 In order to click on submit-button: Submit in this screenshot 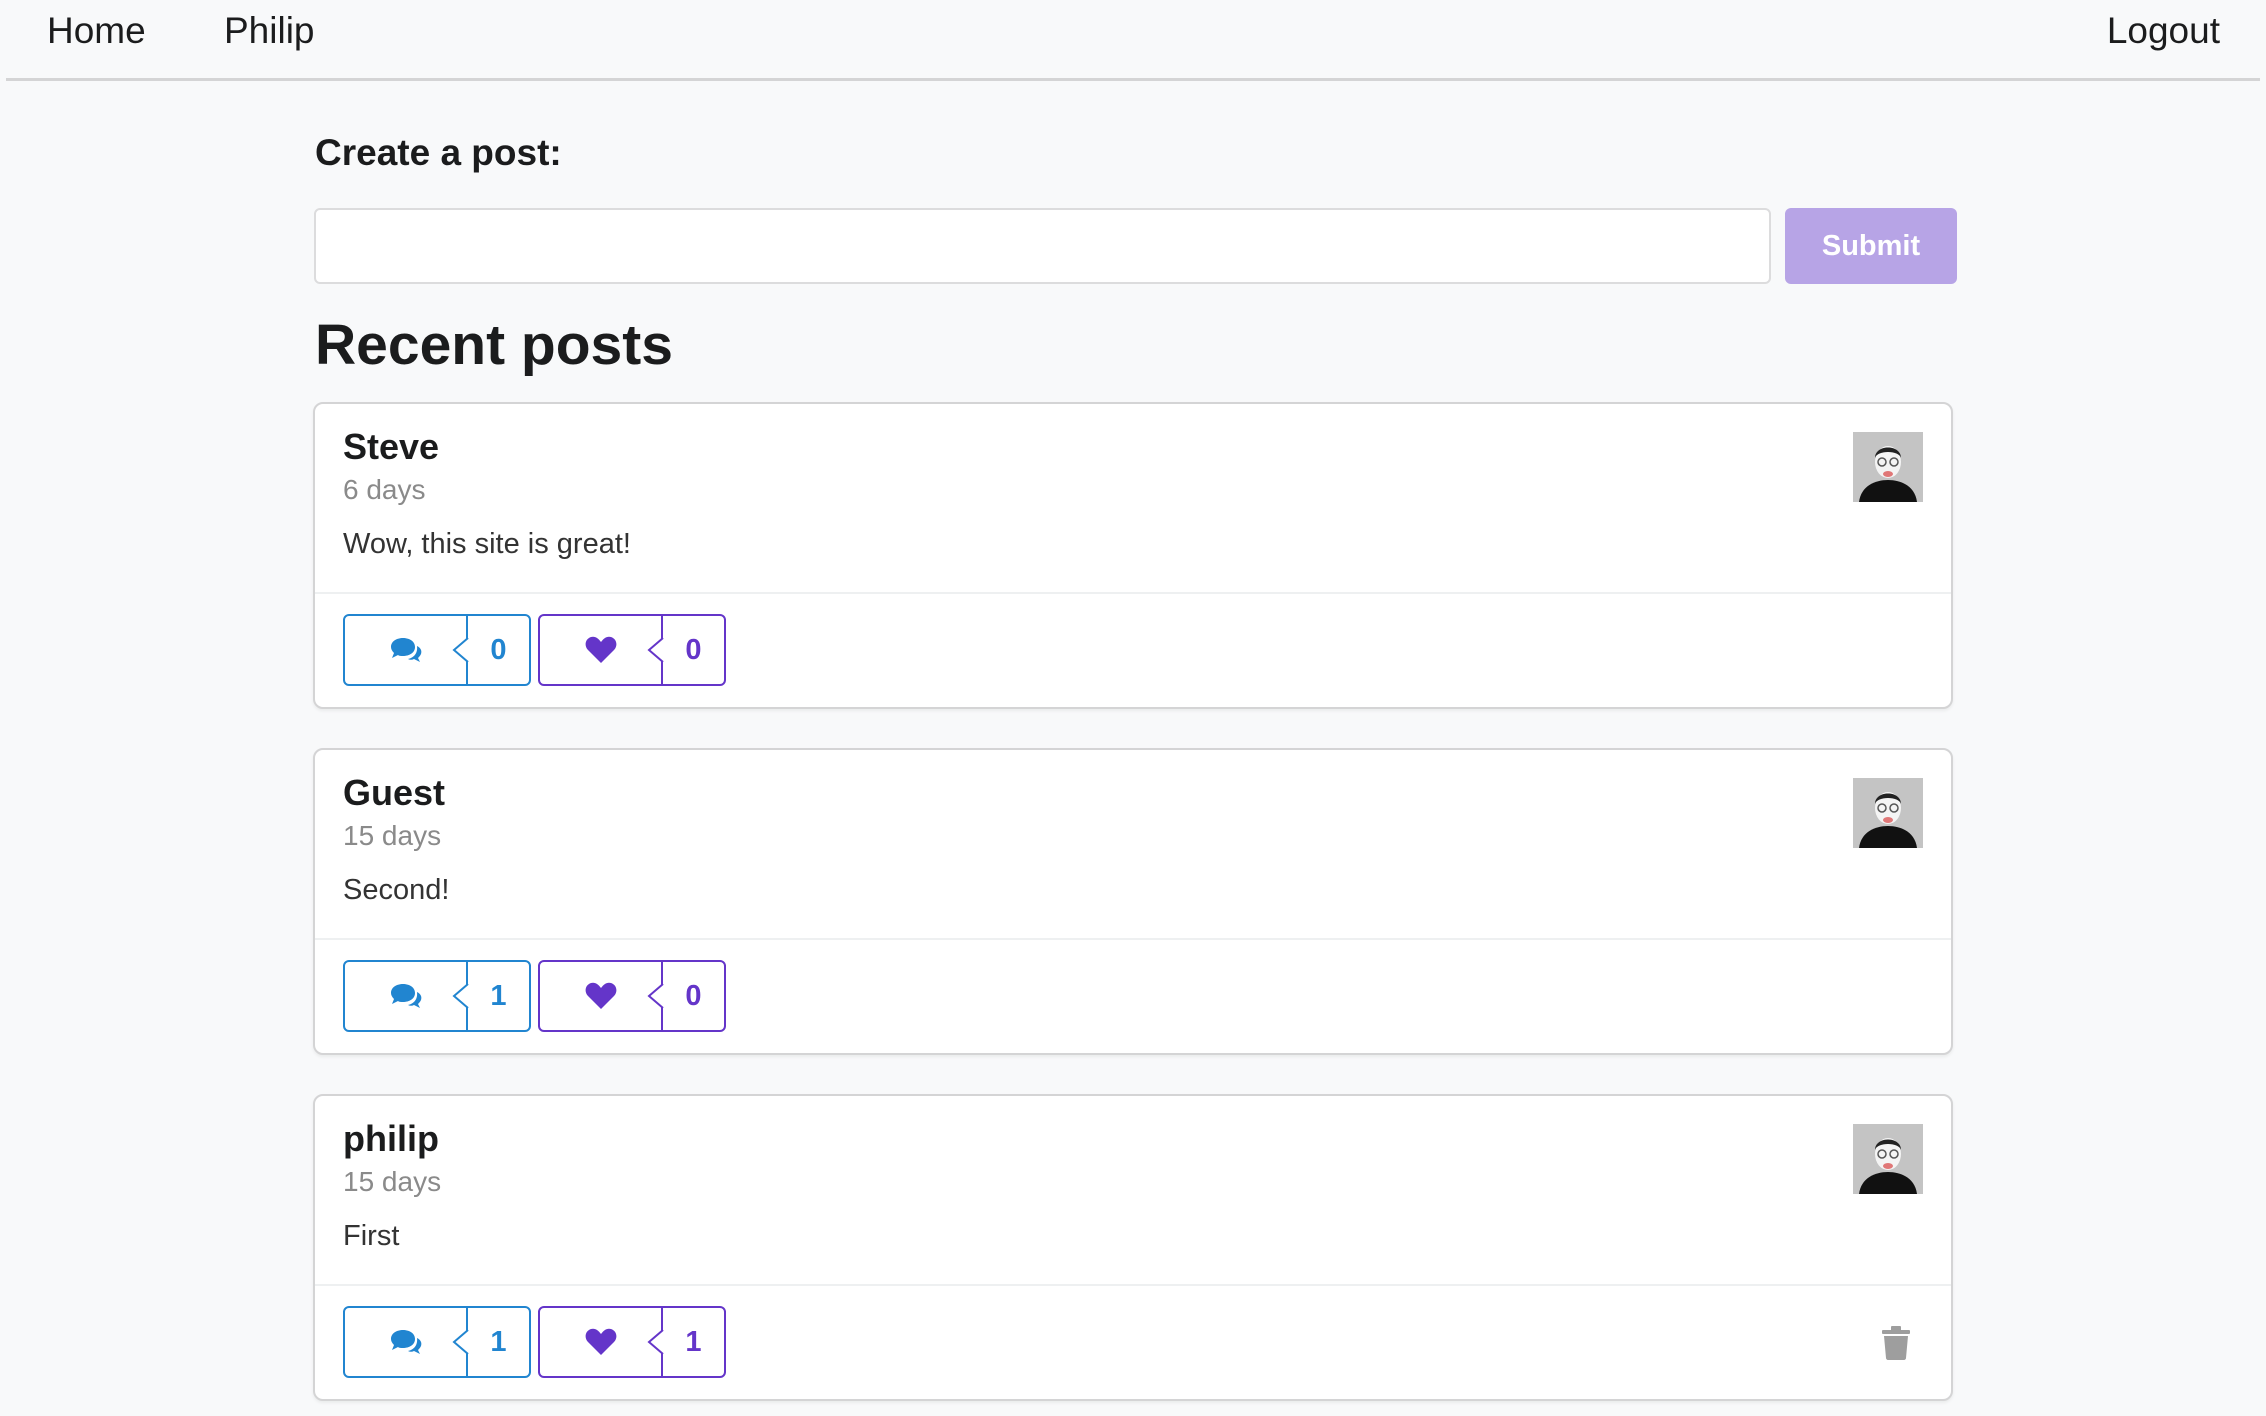, I will do `click(1871, 246)`.